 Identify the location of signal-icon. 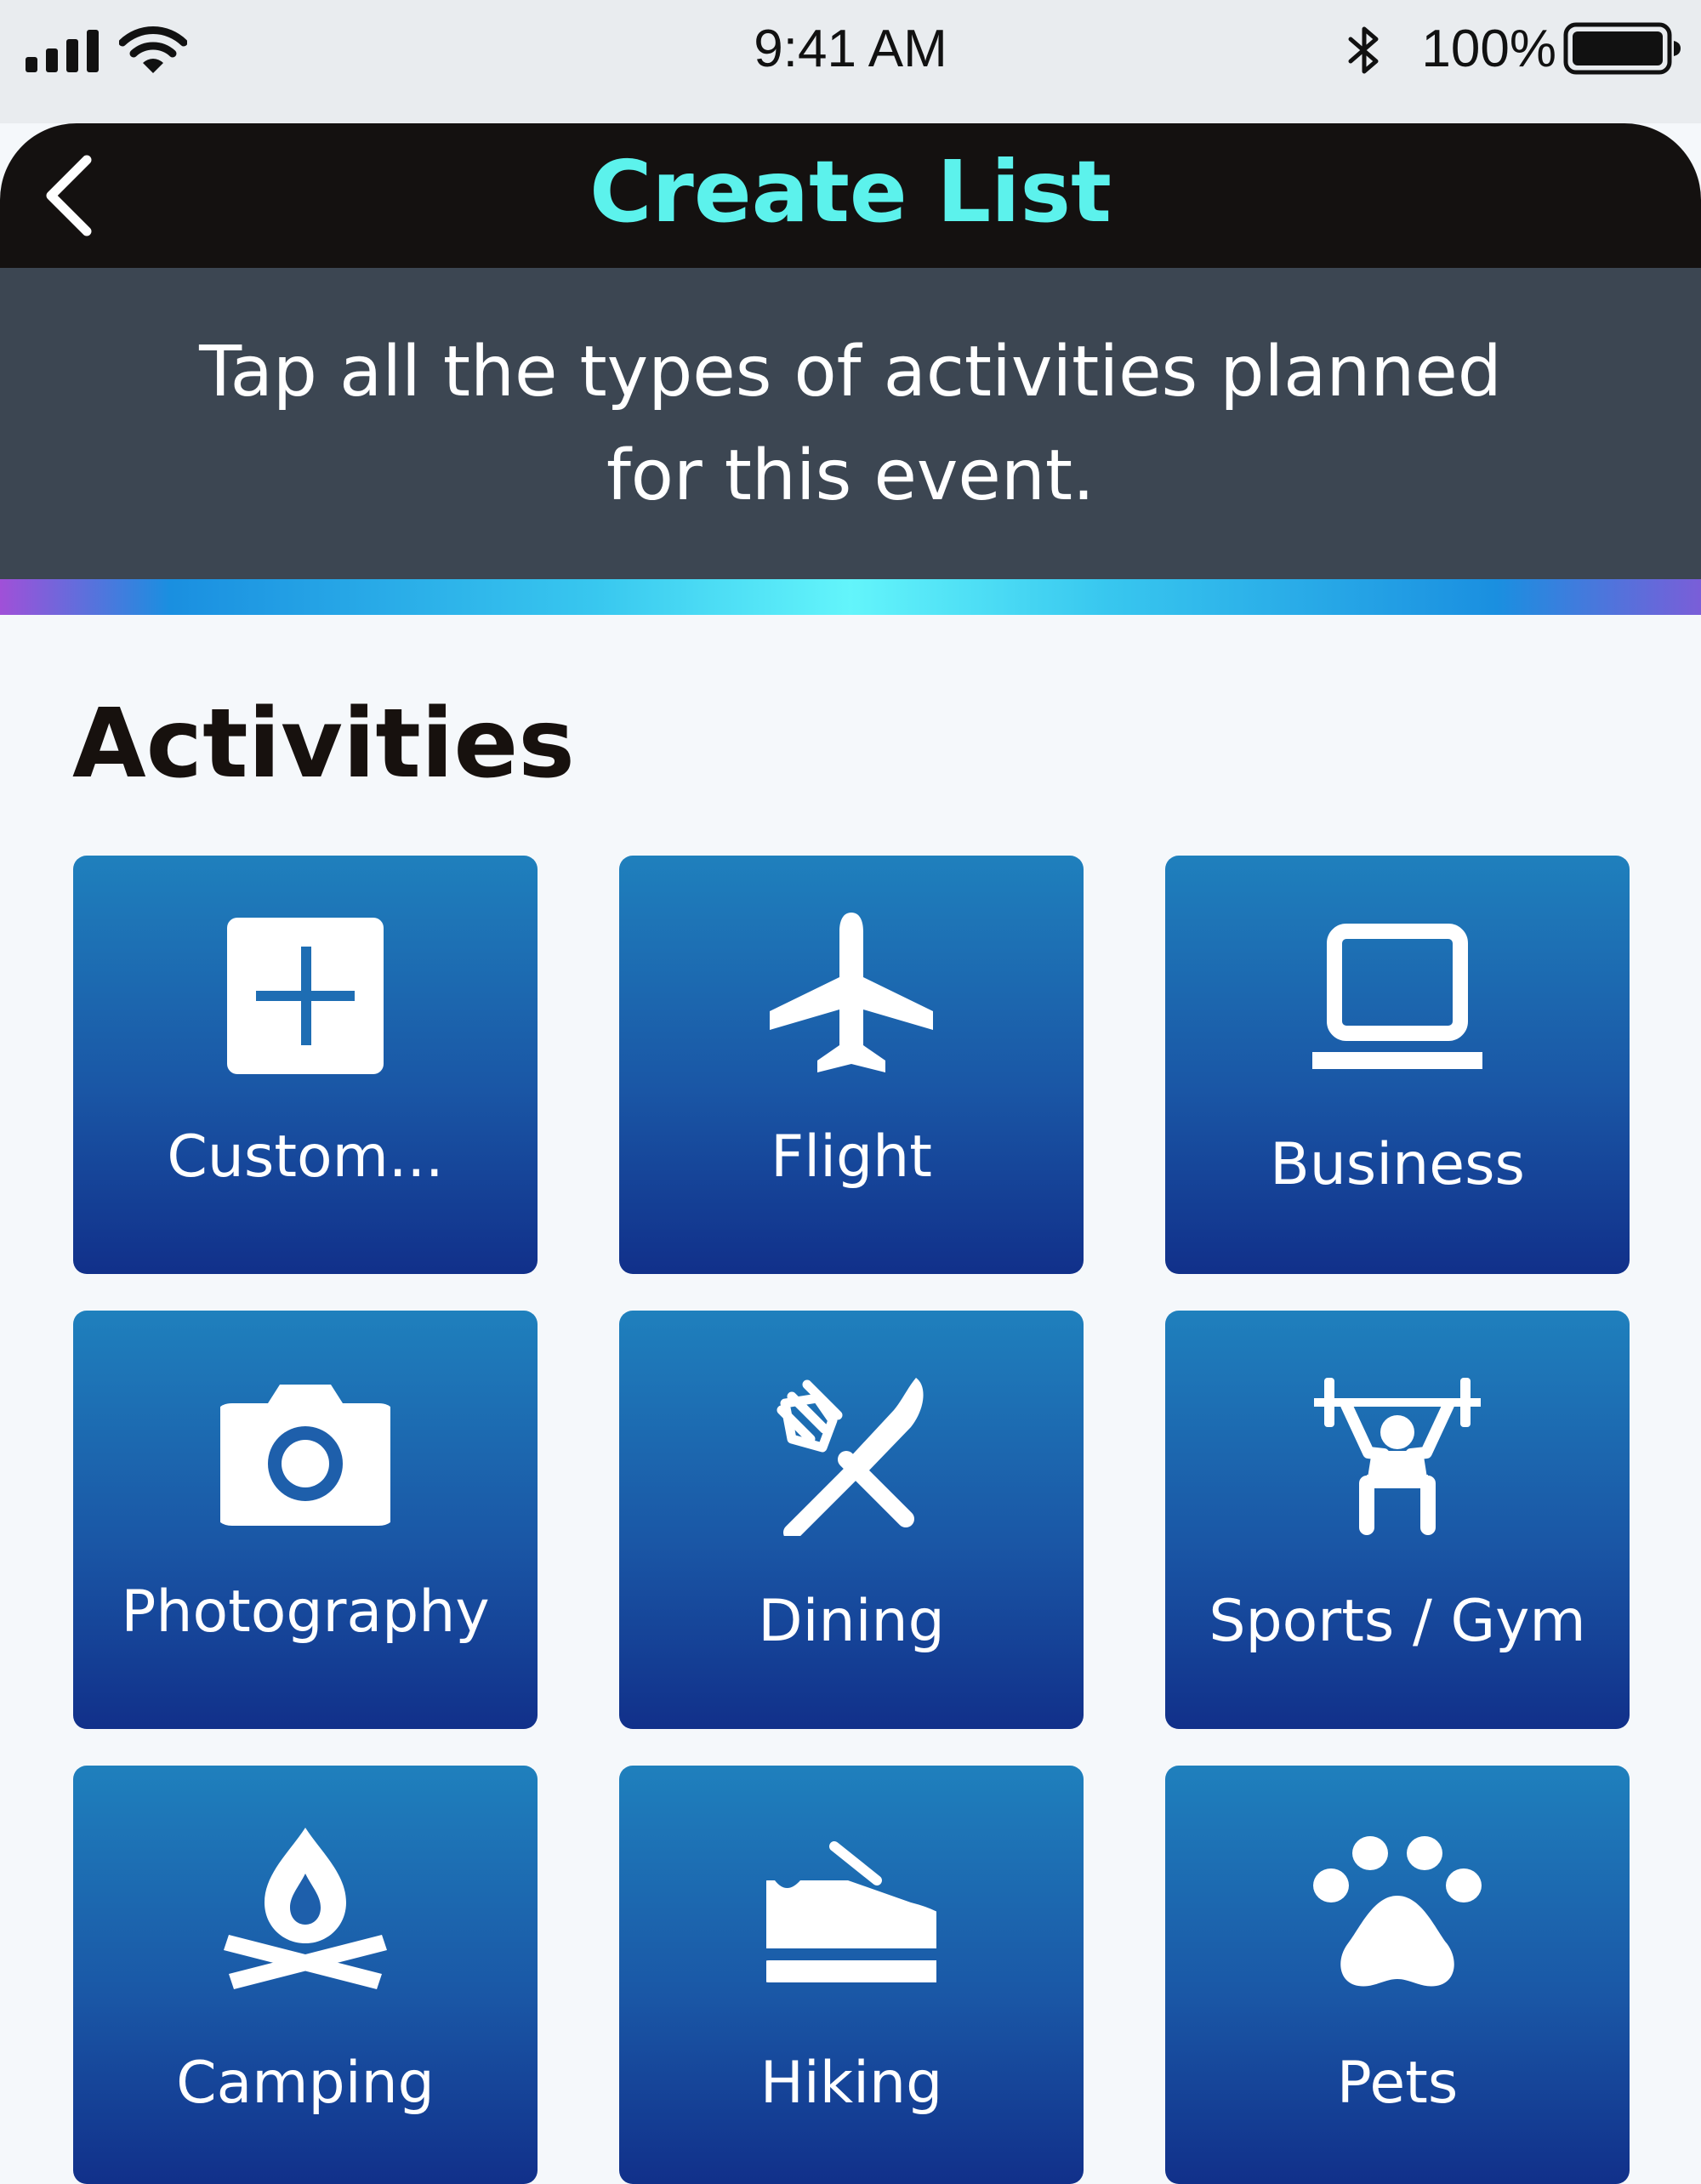
(62, 51).